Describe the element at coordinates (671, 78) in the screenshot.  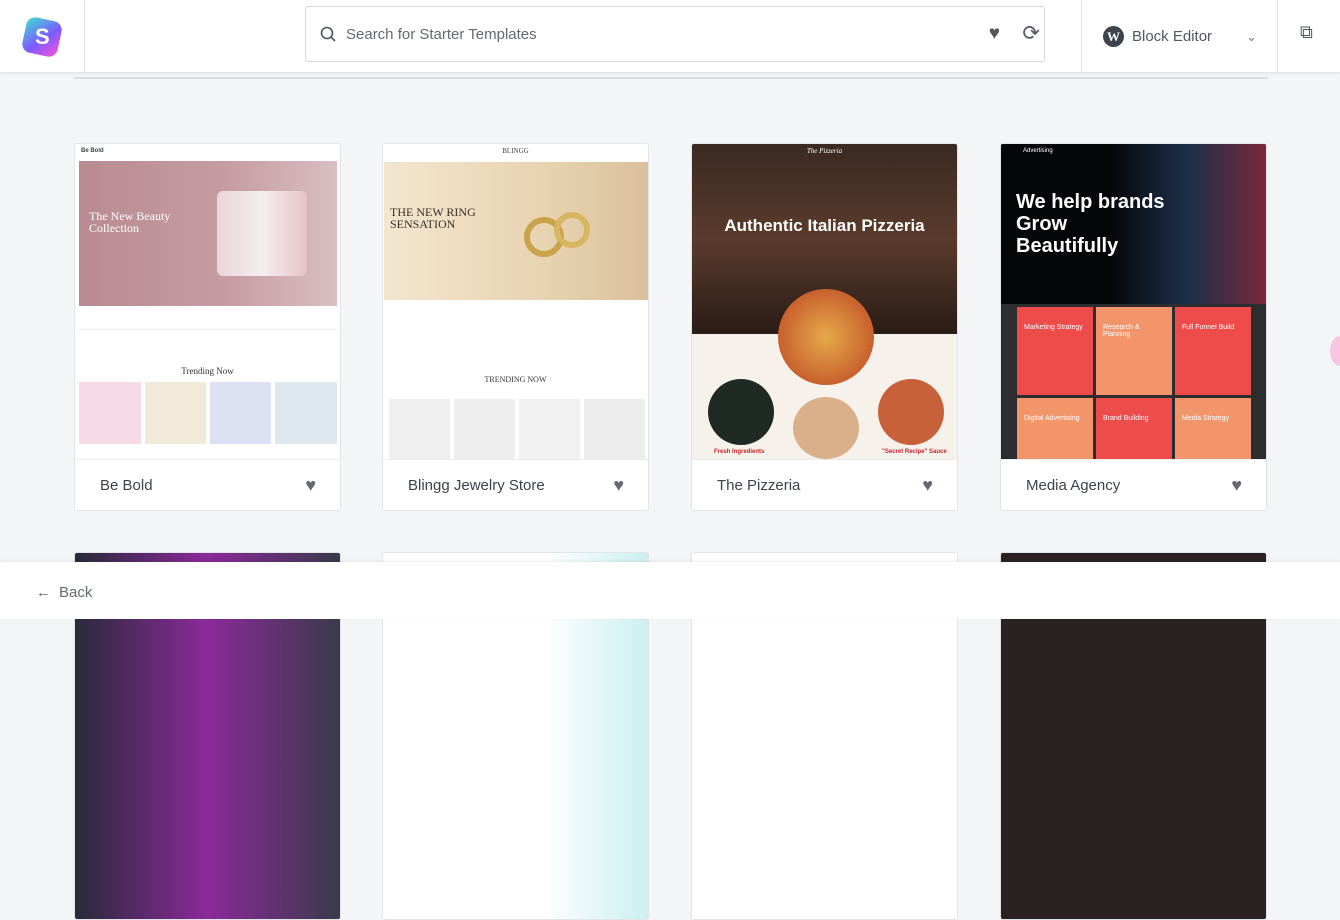
I see `divider` at that location.